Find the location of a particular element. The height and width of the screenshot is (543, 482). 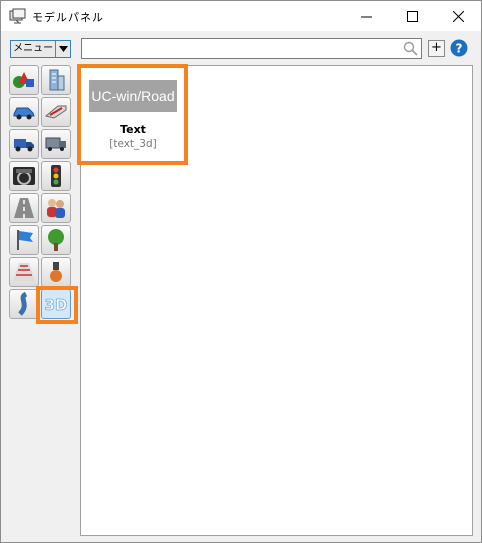

category-trains is located at coordinates (56, 112).